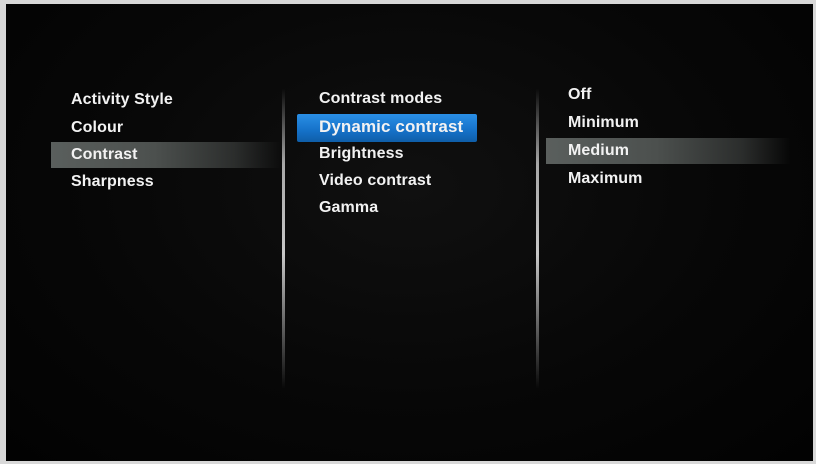  Describe the element at coordinates (112, 182) in the screenshot. I see `menu-item-sharpness: Sharpness` at that location.